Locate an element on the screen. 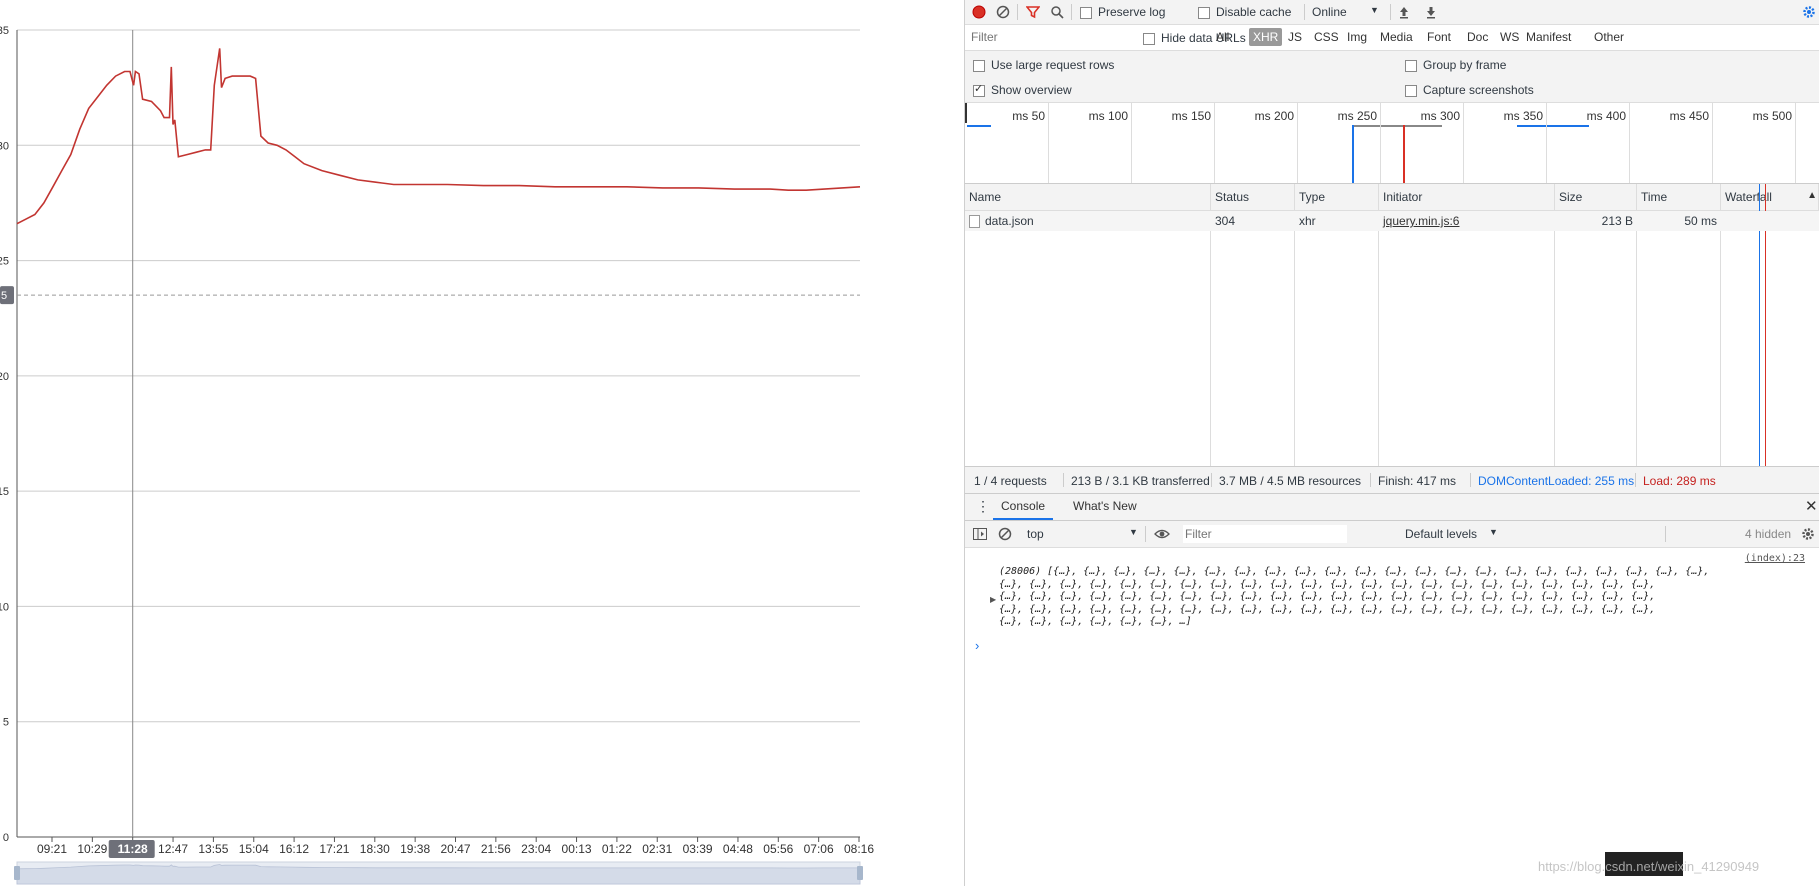 The image size is (1819, 886). filter-type-css: CSS is located at coordinates (1326, 37).